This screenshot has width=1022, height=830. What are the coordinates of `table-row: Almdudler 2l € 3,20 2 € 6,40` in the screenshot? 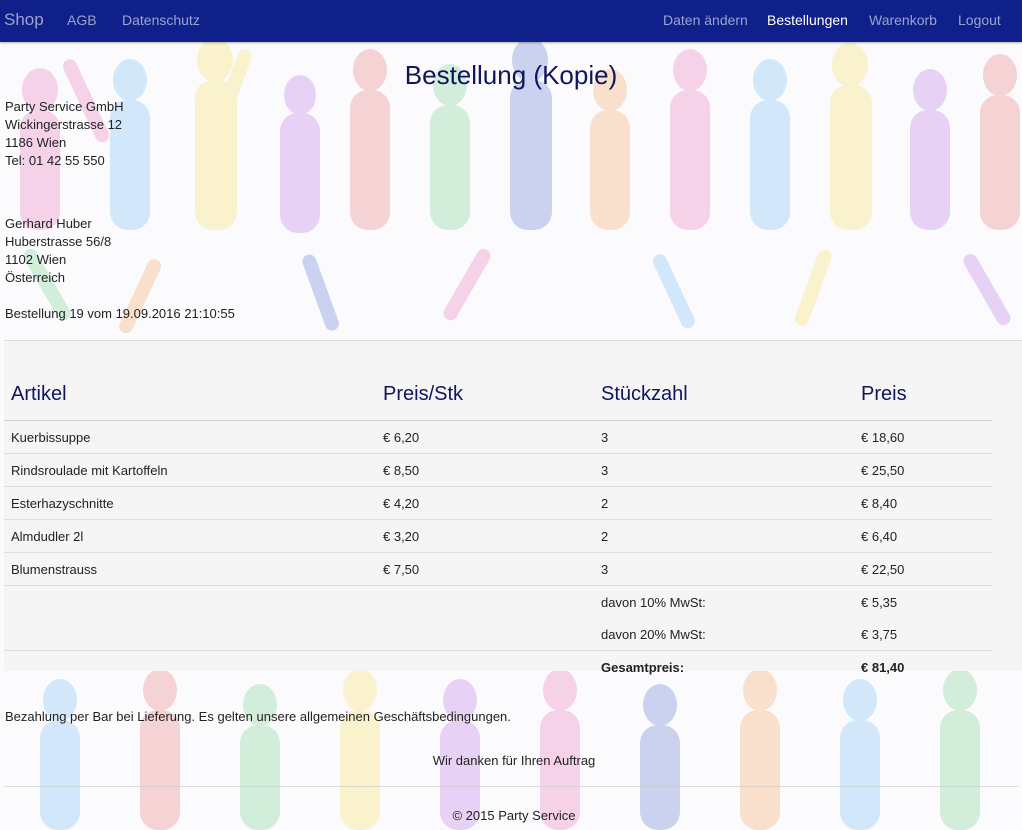 It's located at (498, 536).